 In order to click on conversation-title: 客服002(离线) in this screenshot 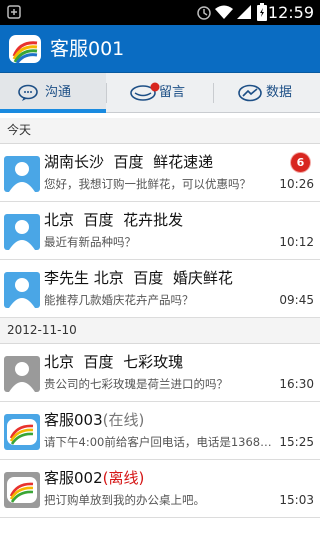, I will do `click(94, 478)`.